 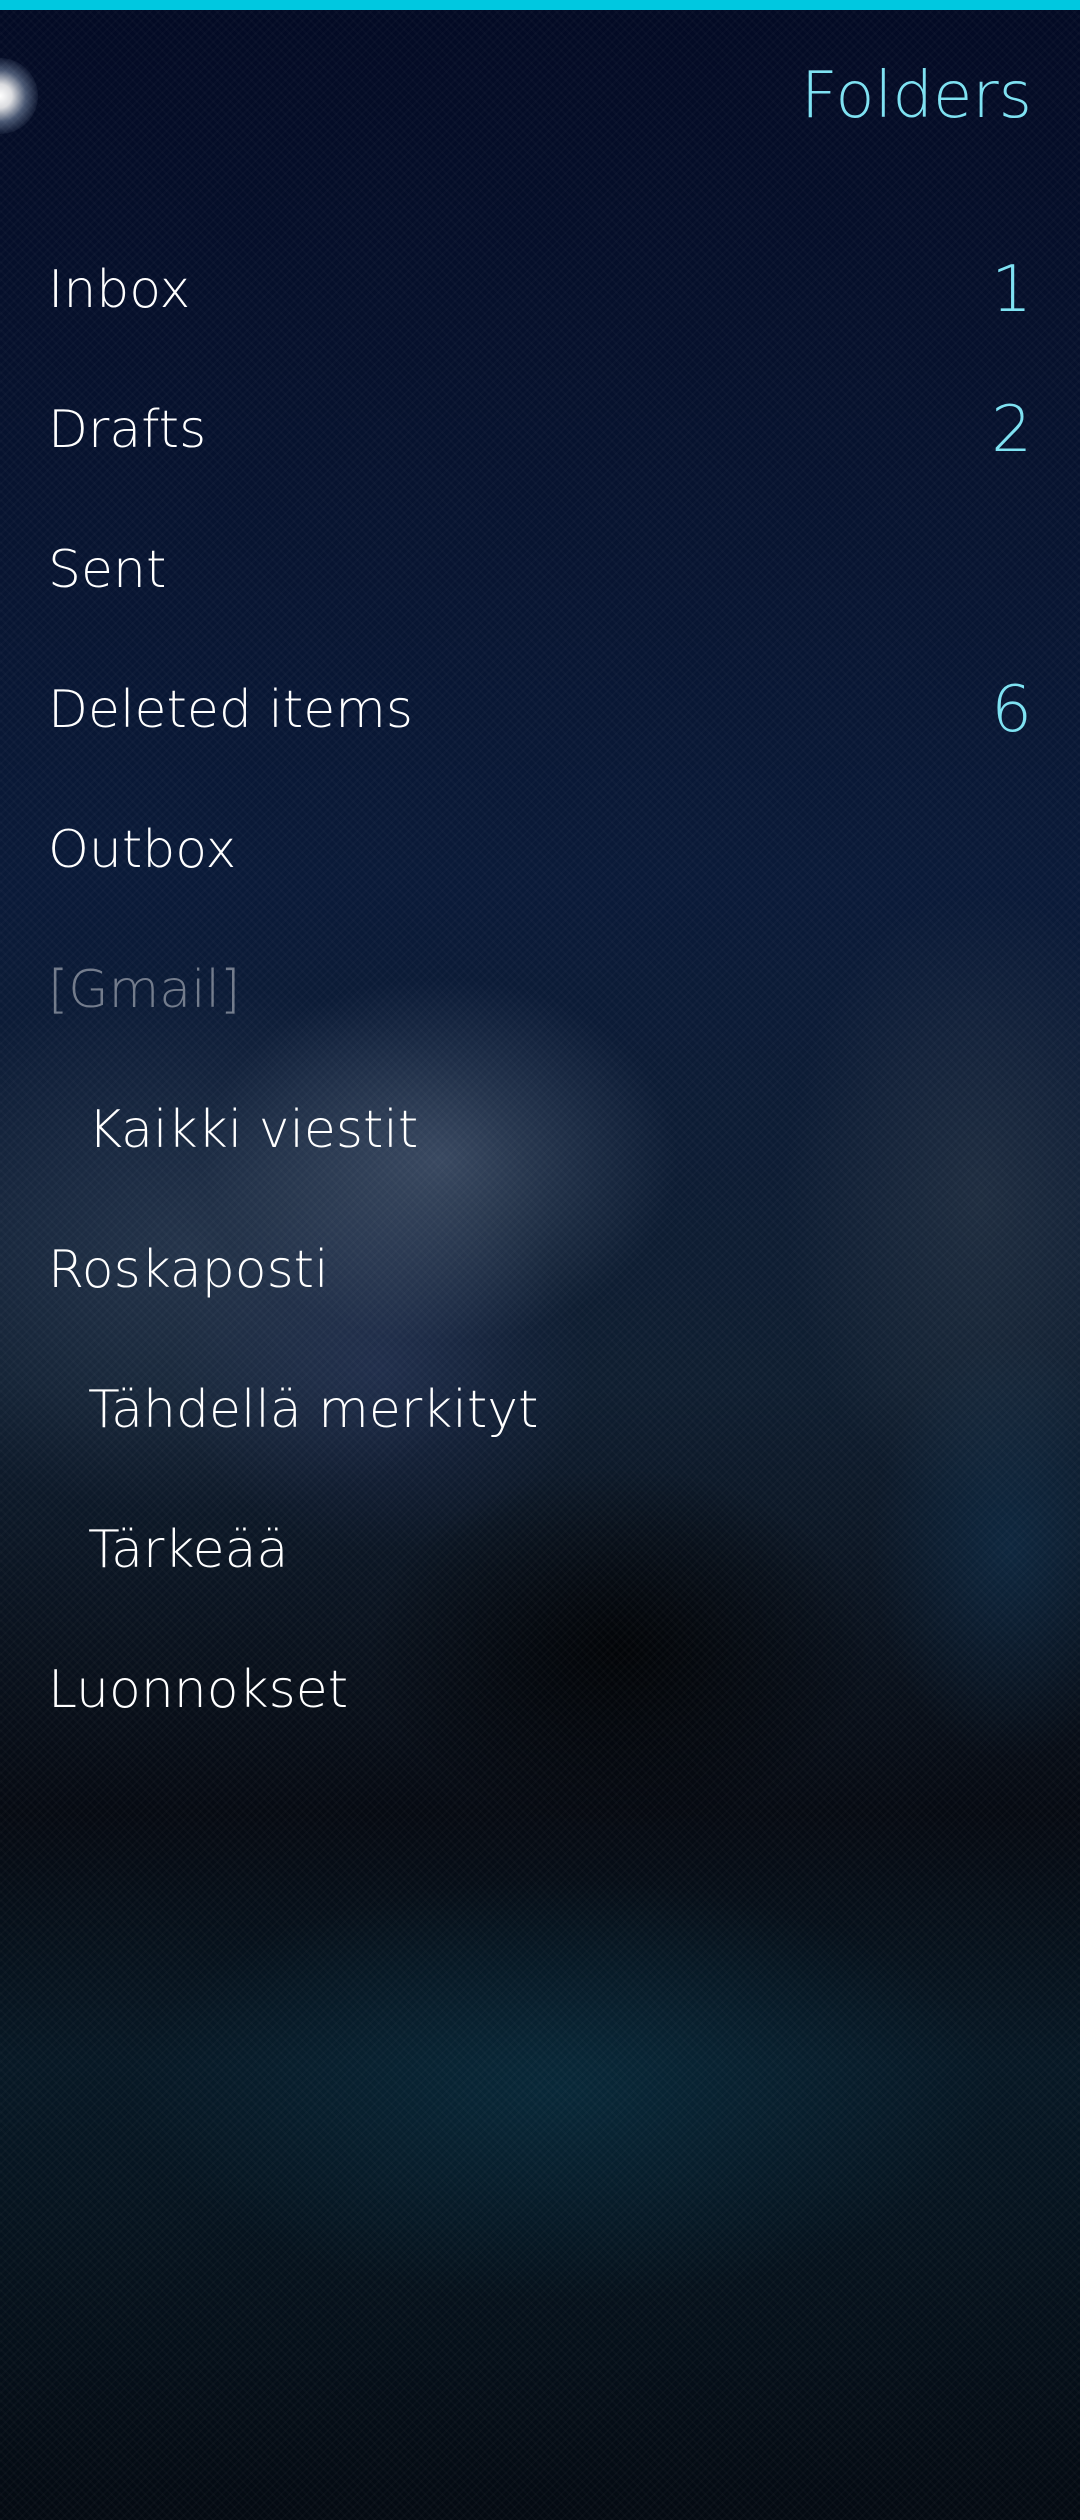 I want to click on folder-label: [Gmail], so click(x=144, y=990).